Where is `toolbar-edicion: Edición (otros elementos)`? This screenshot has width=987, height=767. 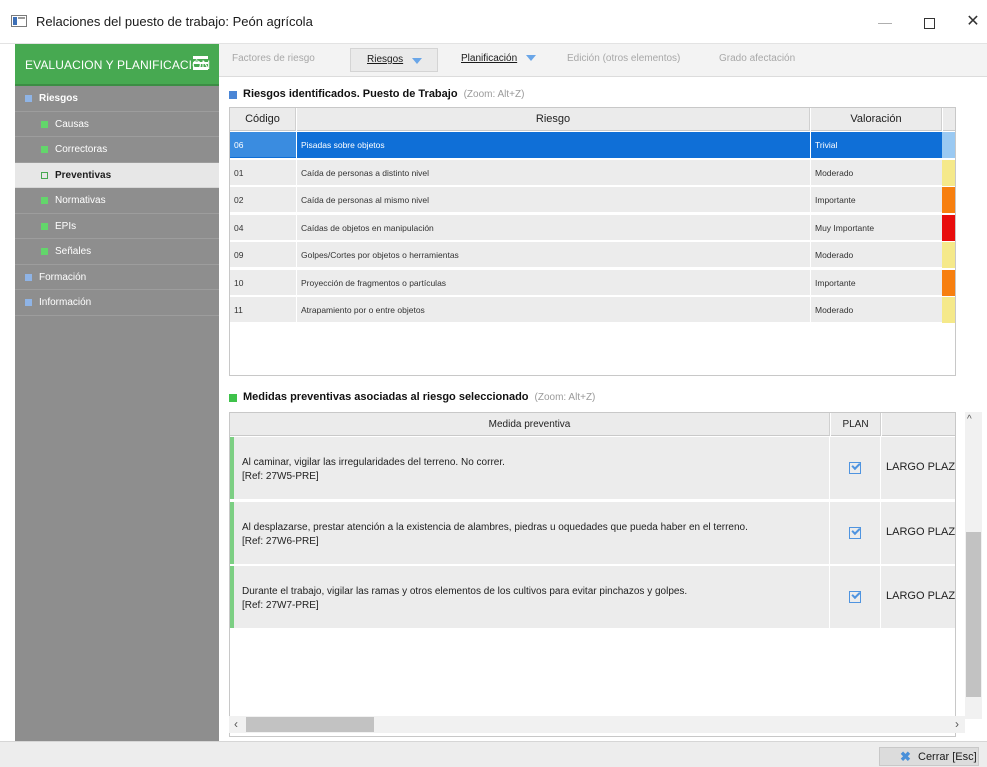 toolbar-edicion: Edición (otros elementos) is located at coordinates (623, 58).